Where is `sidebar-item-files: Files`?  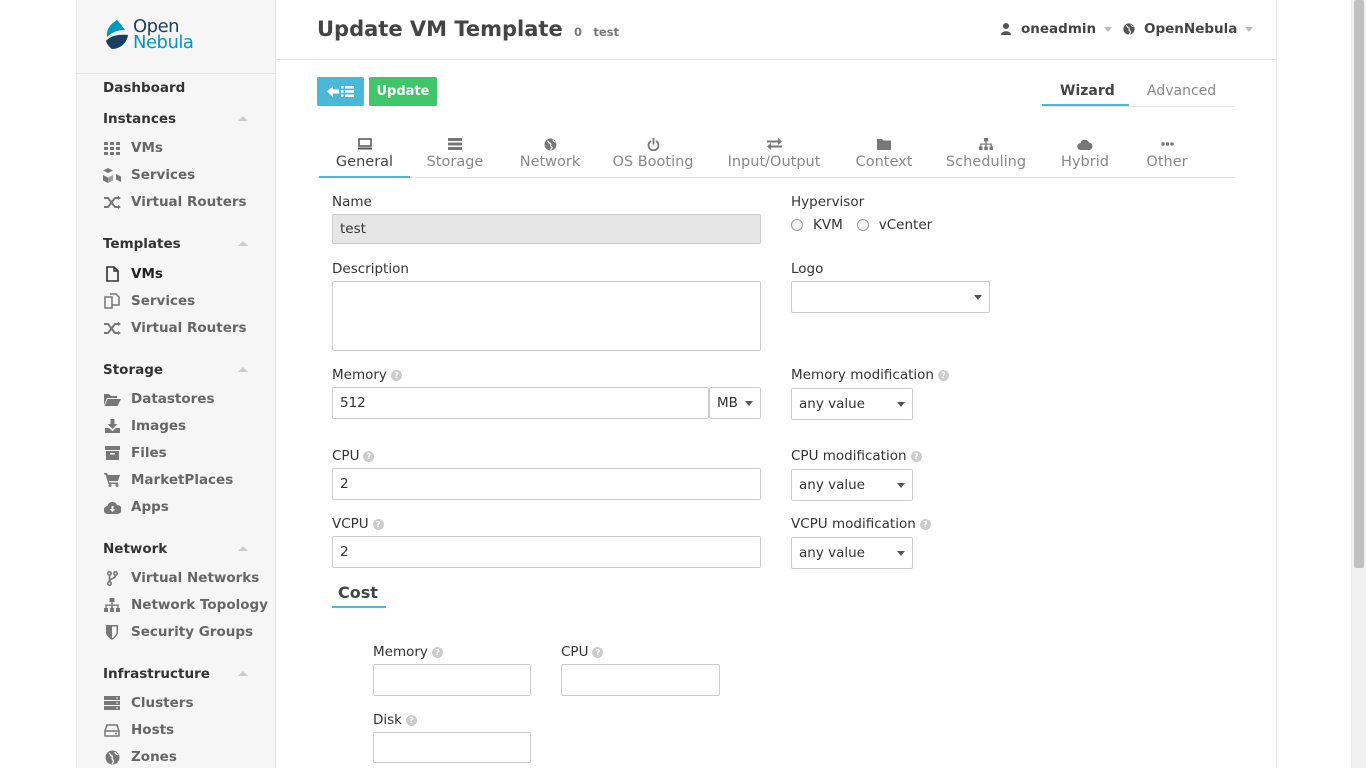 sidebar-item-files: Files is located at coordinates (202, 453).